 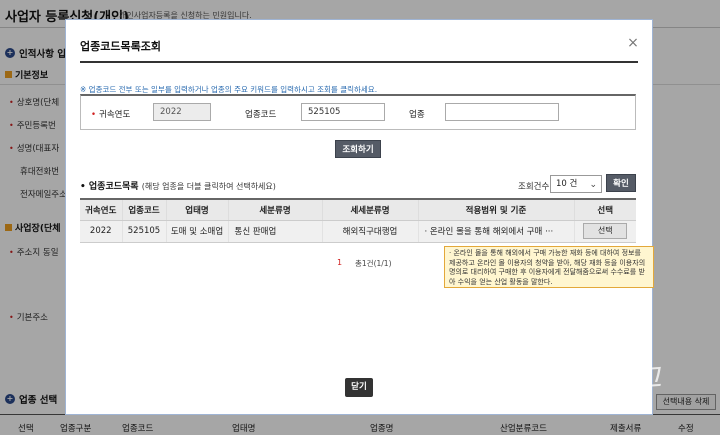 I want to click on pagination-total: 총1건(1/1), so click(x=373, y=263).